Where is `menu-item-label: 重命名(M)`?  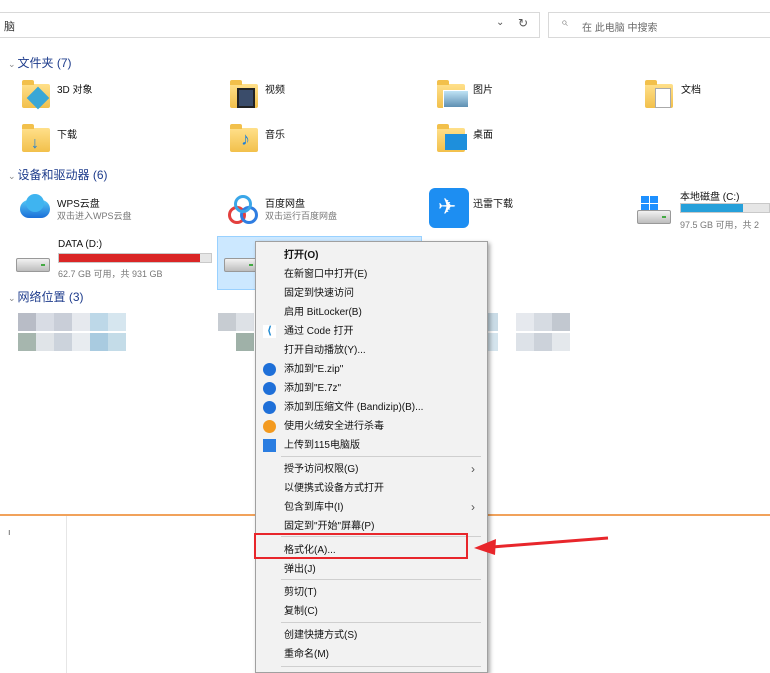
menu-item-label: 重命名(M) is located at coordinates (306, 654).